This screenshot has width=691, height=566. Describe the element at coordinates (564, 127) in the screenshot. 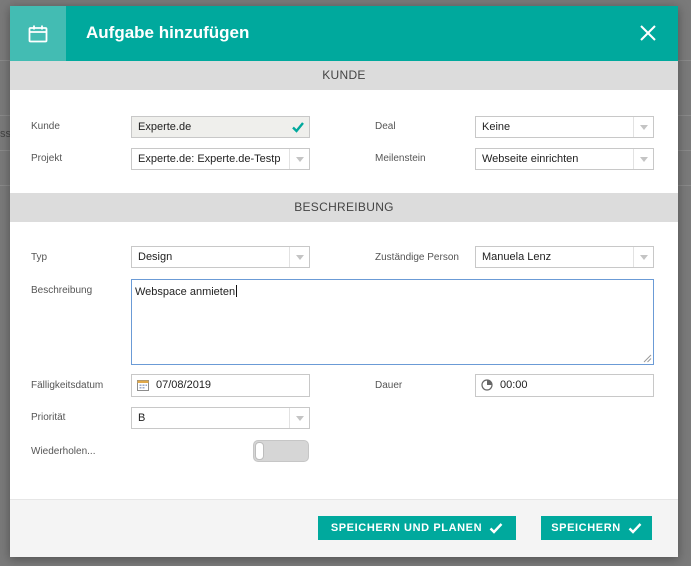

I see `deal-select: Keine` at that location.